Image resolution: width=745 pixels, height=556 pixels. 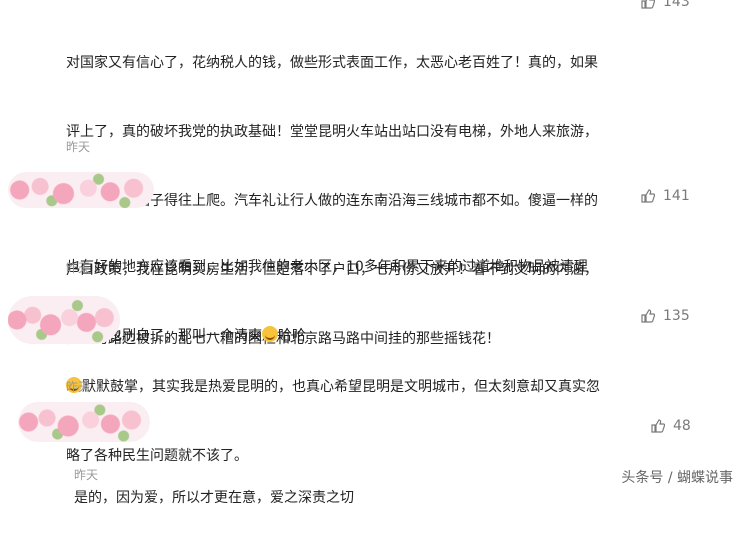 I want to click on like-button: 141, so click(x=665, y=196).